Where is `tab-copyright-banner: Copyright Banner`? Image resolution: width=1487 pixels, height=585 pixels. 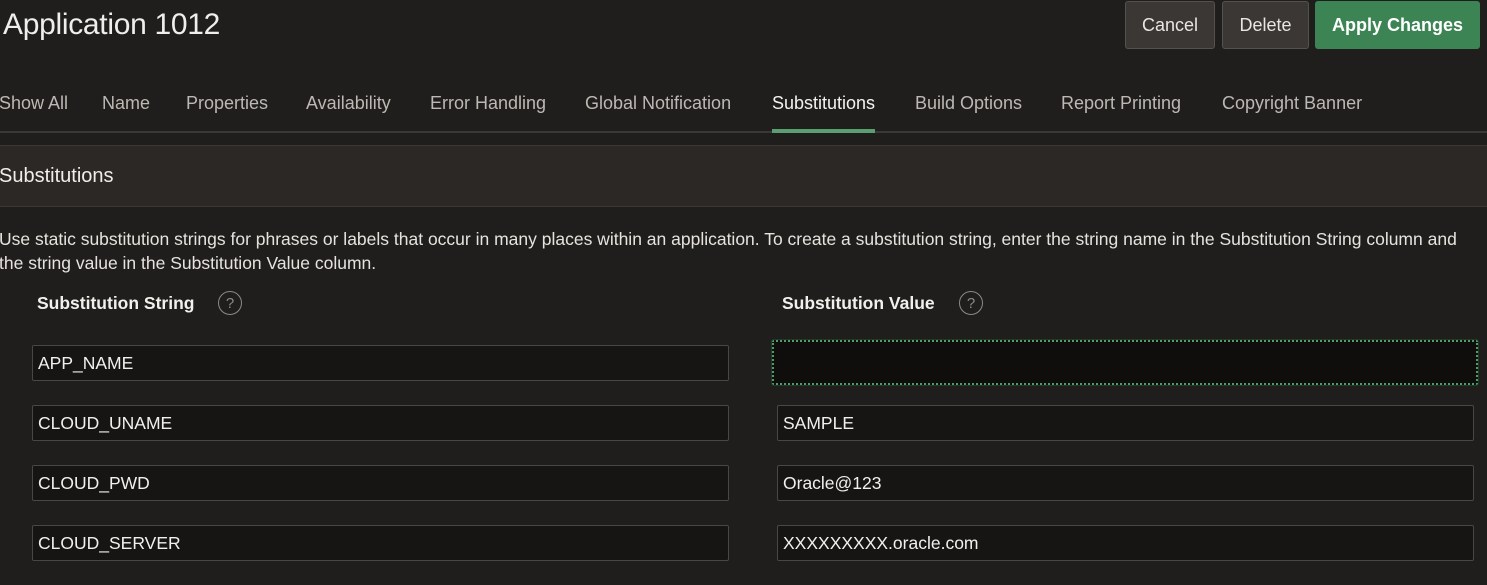
tab-copyright-banner: Copyright Banner is located at coordinates (1292, 103).